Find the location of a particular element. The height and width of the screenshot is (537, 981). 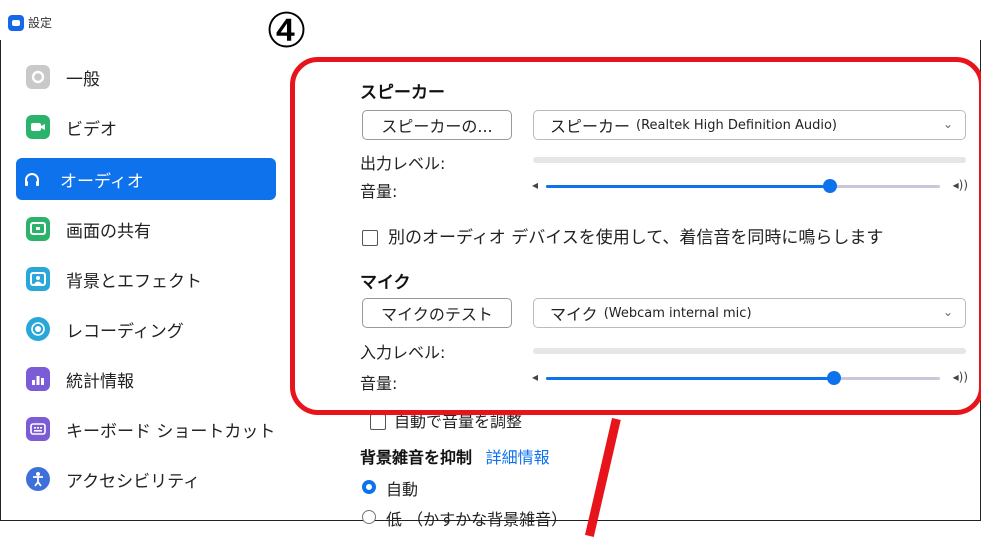

keyboard-icon is located at coordinates (38, 429).